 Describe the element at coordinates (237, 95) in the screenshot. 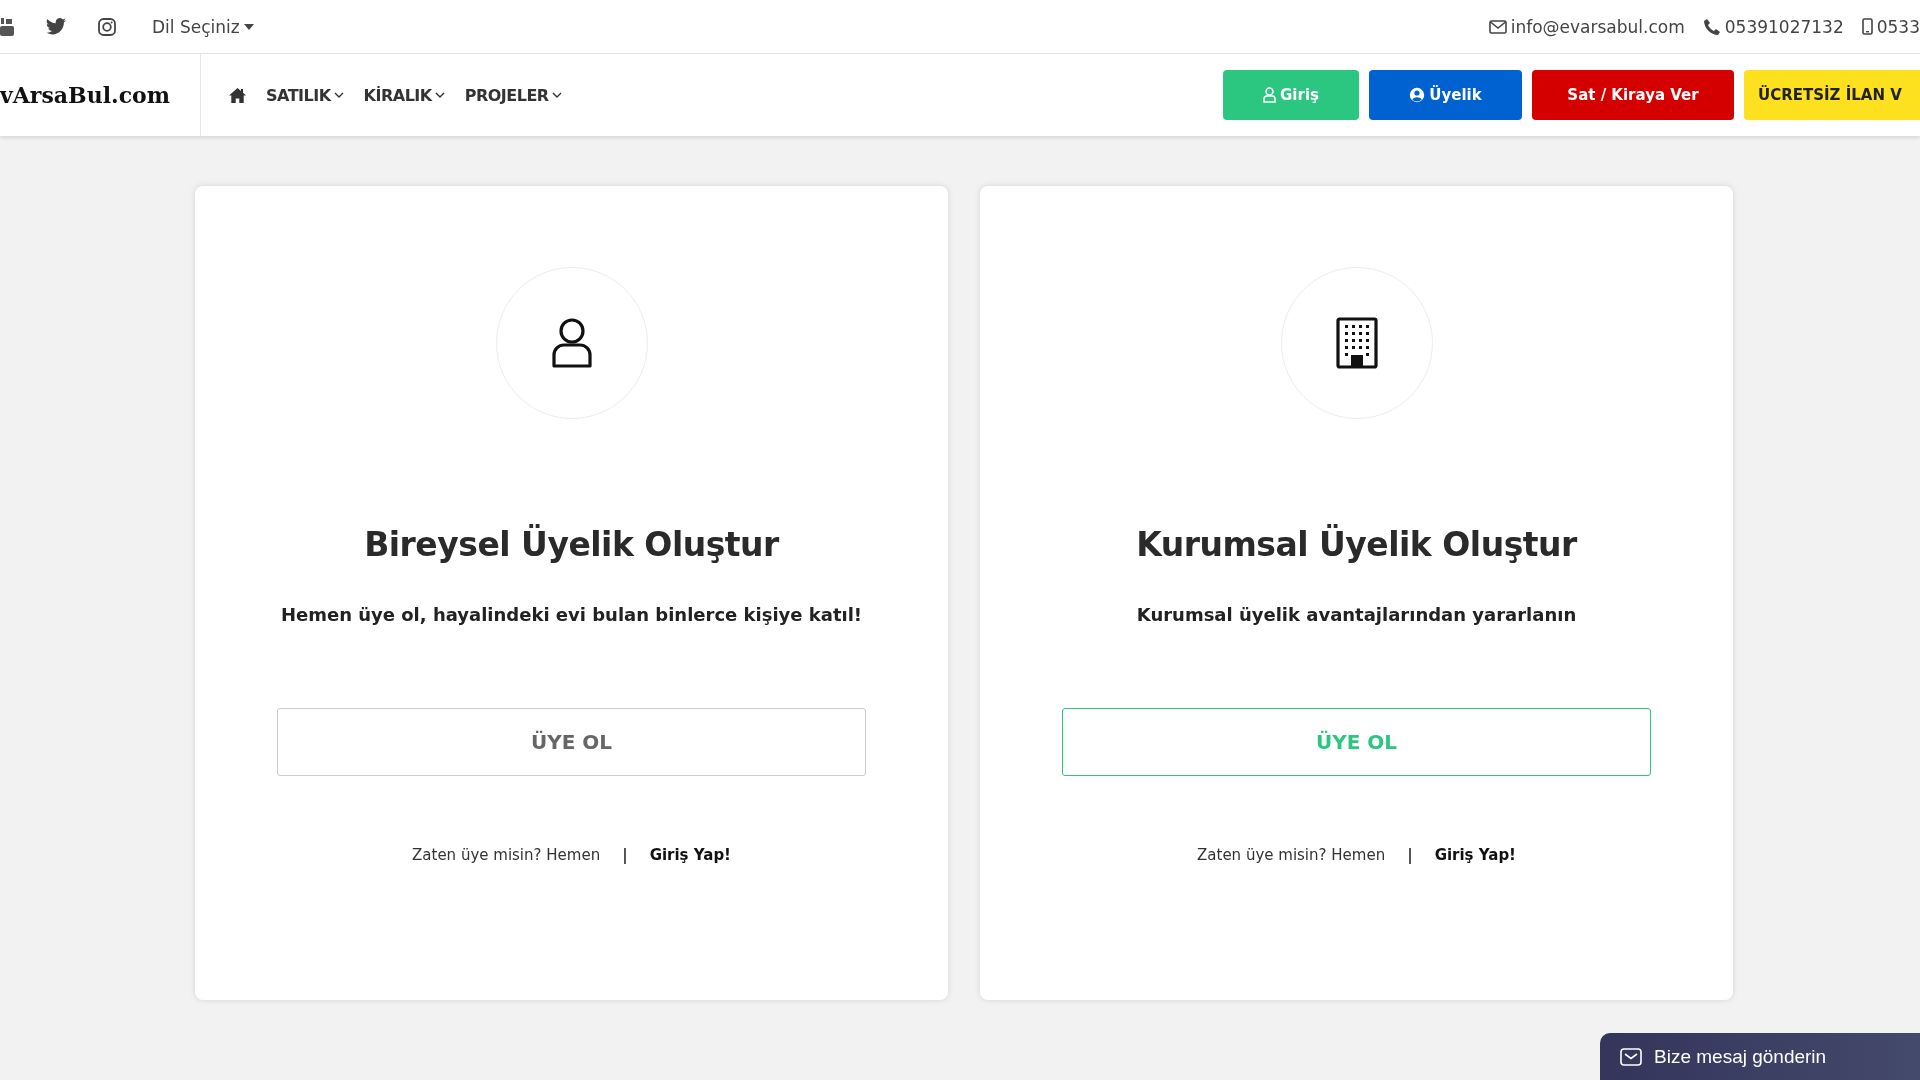

I see `home-icon` at that location.